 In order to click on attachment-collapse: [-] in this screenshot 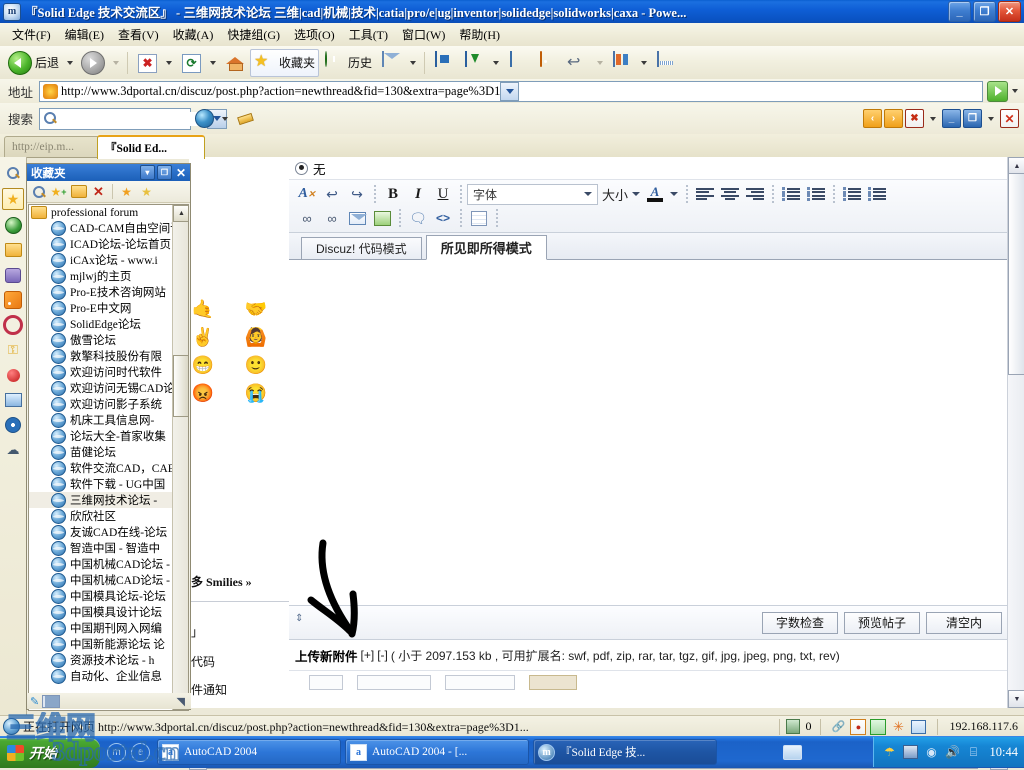, I will do `click(382, 655)`.